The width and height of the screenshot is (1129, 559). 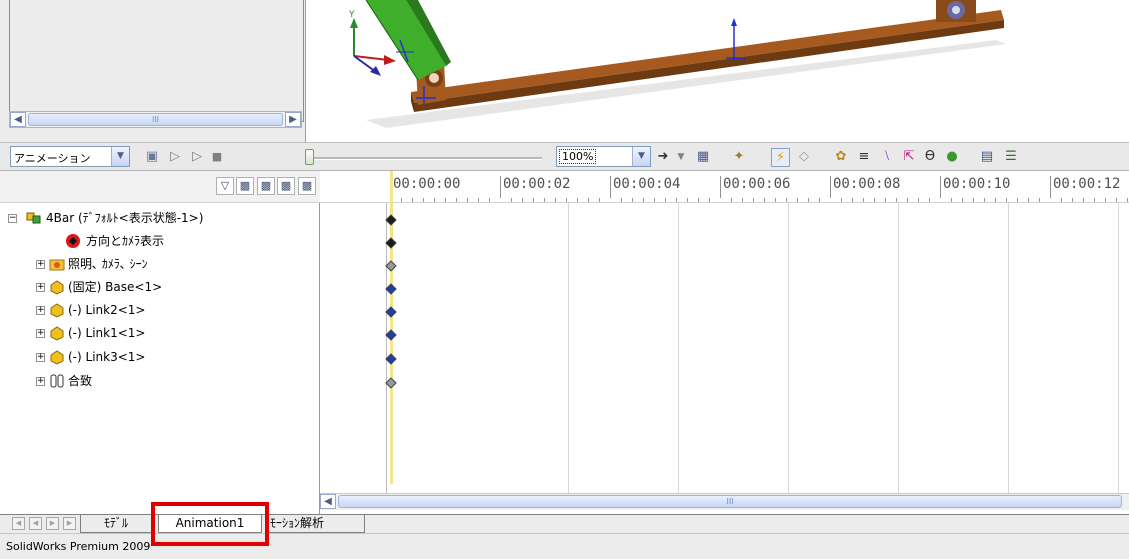 I want to click on tree-item-label: (-) Link3<1>, so click(x=107, y=357).